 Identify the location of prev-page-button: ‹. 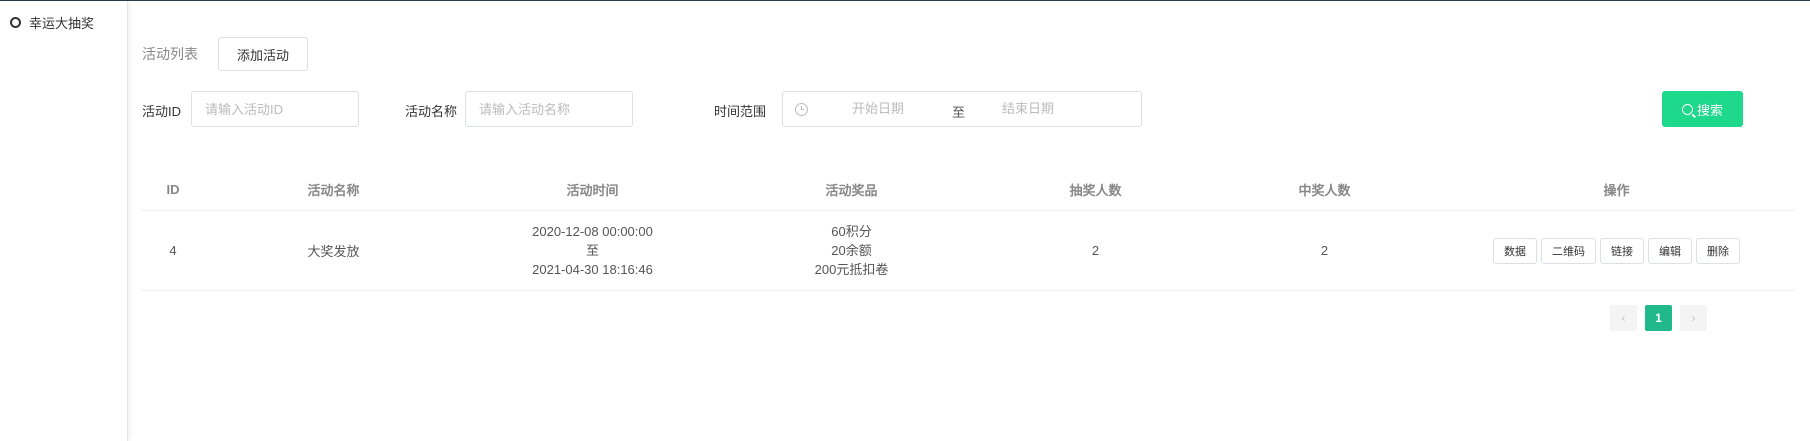
(1623, 318).